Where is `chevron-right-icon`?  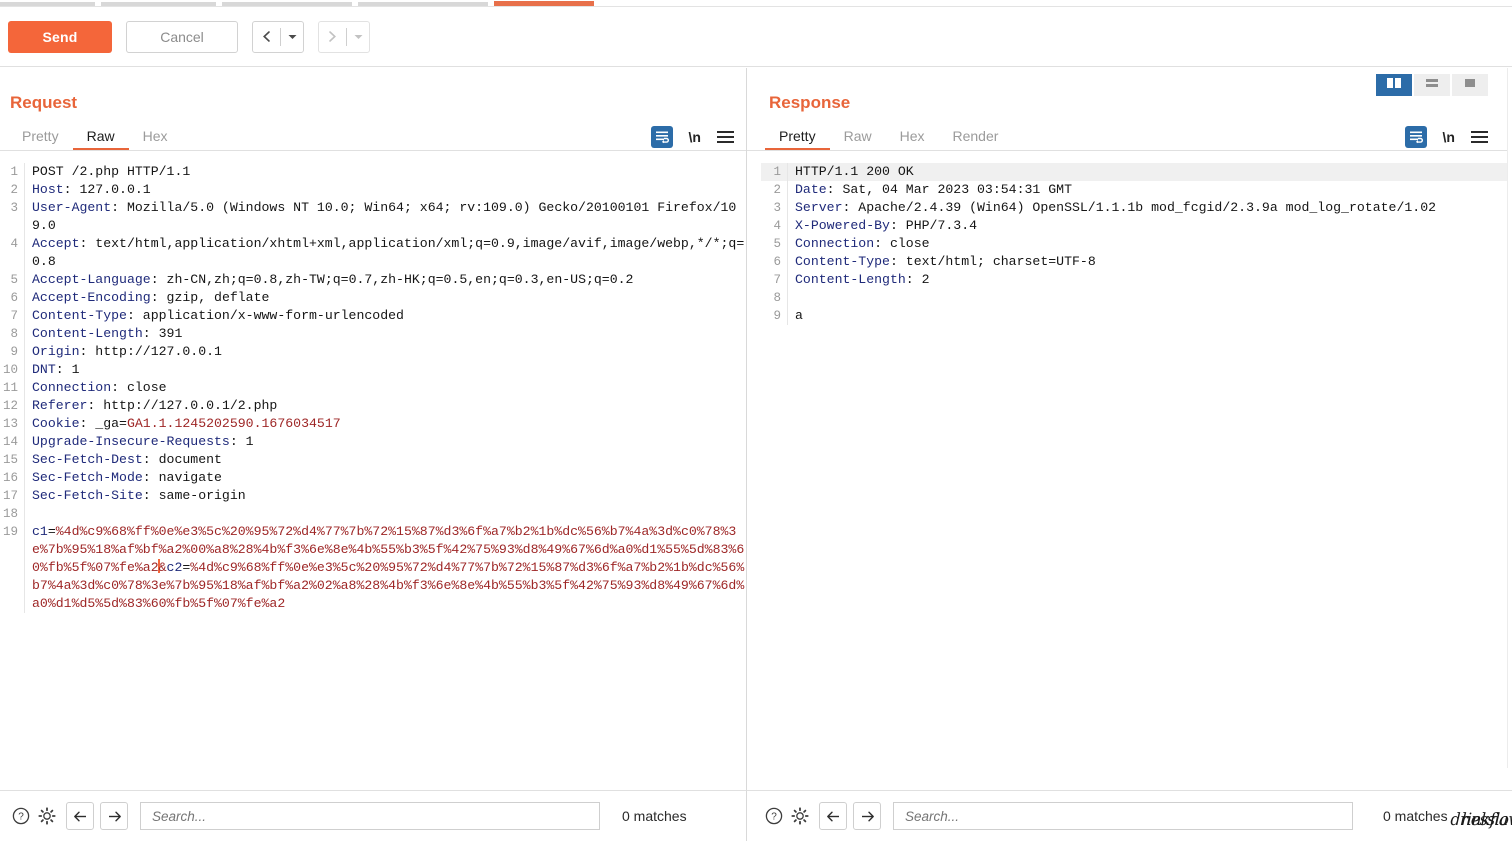 chevron-right-icon is located at coordinates (332, 37).